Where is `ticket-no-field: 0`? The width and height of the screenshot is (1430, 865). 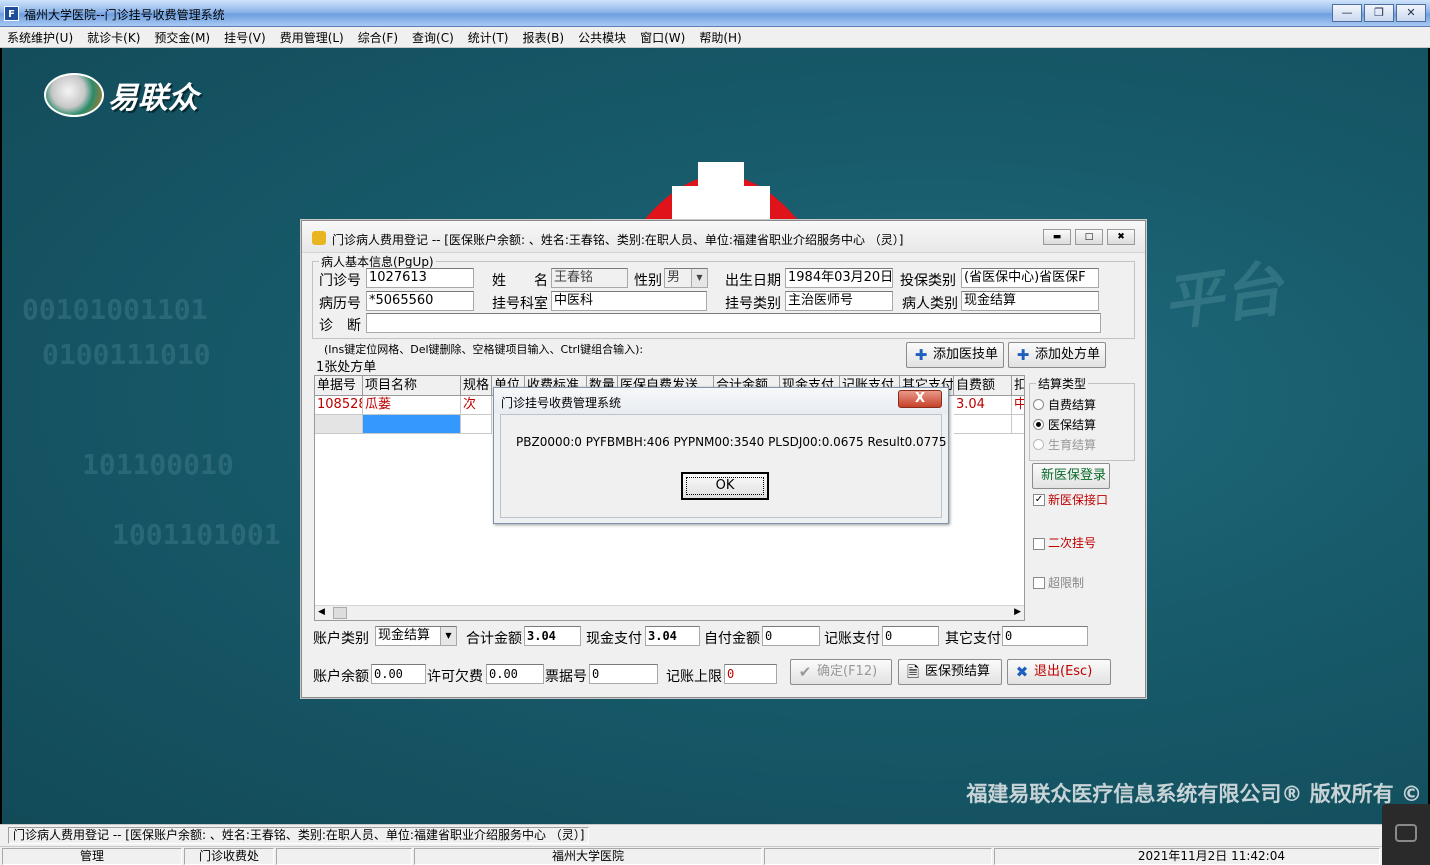
ticket-no-field: 0 is located at coordinates (623, 674).